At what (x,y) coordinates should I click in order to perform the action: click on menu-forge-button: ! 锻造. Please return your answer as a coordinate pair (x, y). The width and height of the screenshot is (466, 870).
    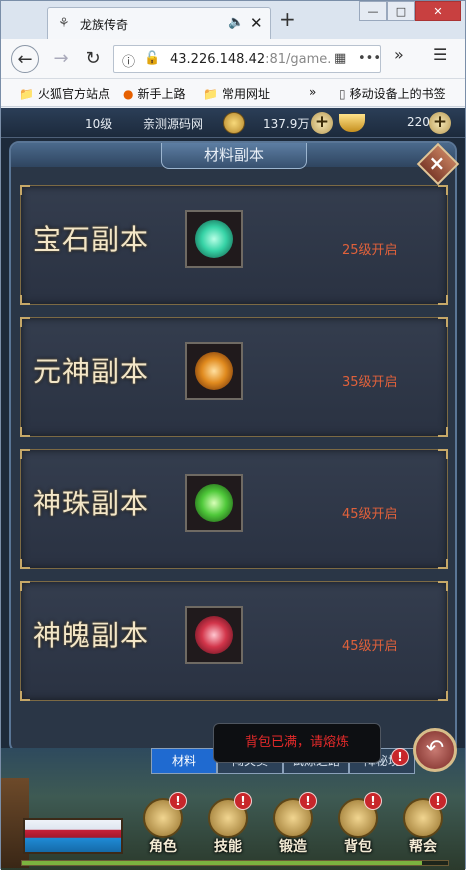
    Looking at the image, I should click on (293, 825).